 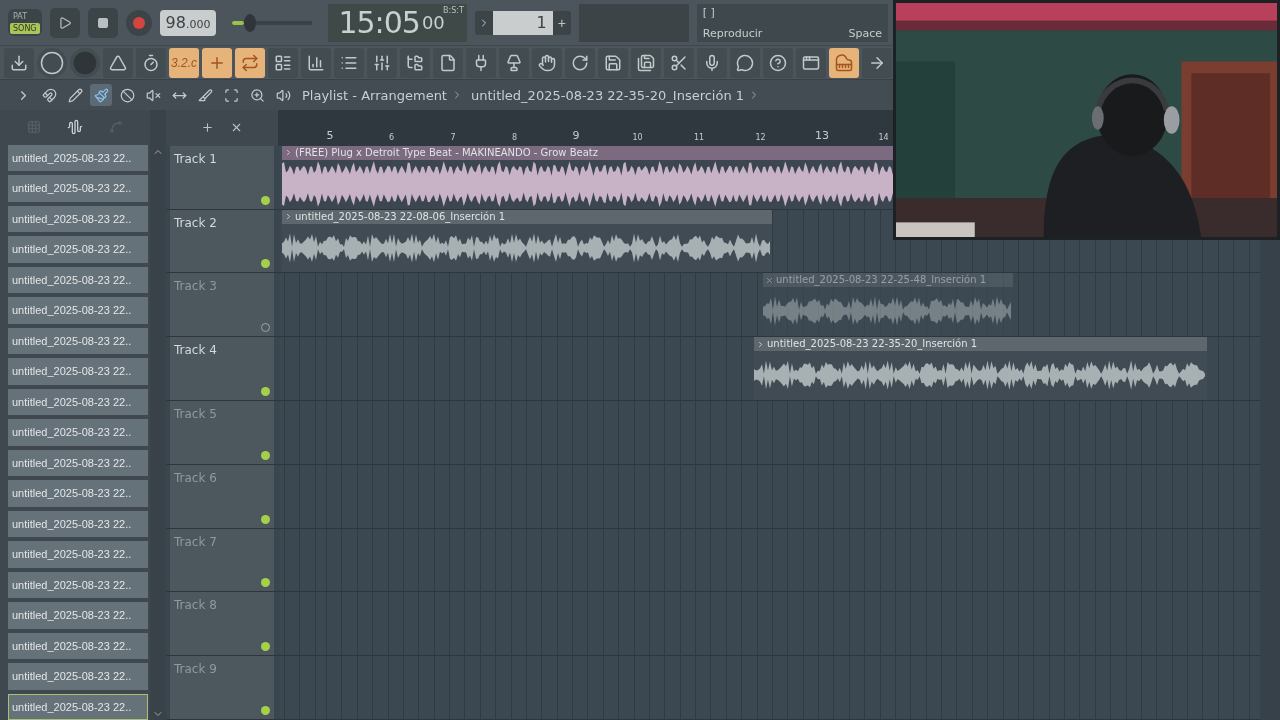 I want to click on track-header: Track 2, so click(x=222, y=241).